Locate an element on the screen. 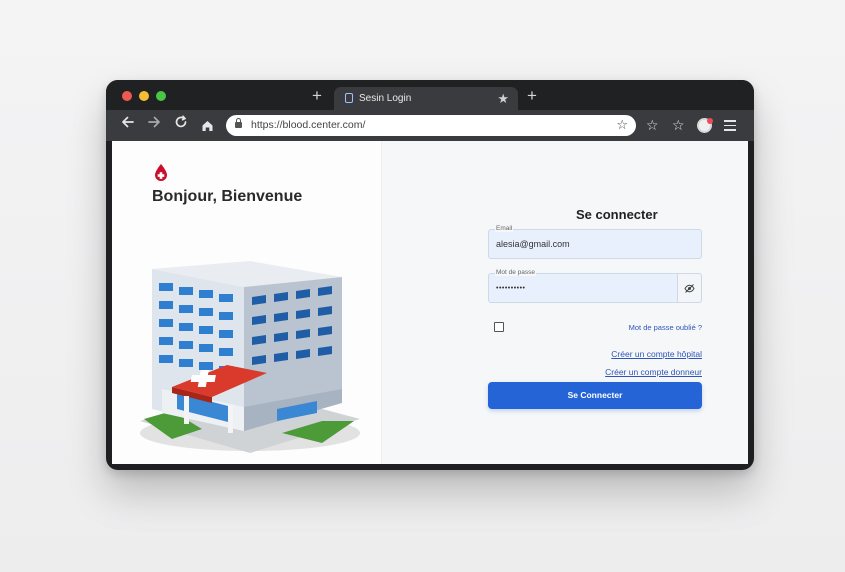  star-icon: ☆ is located at coordinates (652, 125).